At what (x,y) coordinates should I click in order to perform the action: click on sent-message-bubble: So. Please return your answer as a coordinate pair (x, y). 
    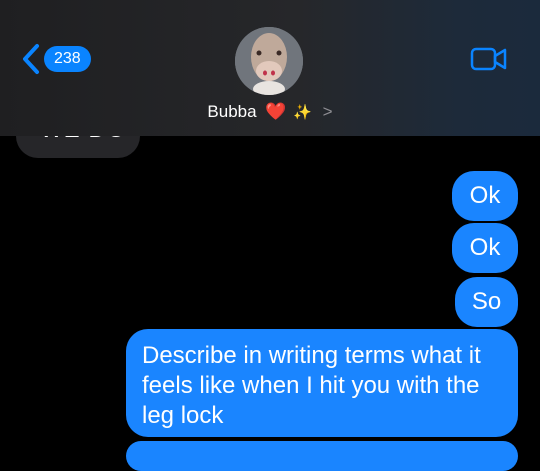
    Looking at the image, I should click on (486, 302).